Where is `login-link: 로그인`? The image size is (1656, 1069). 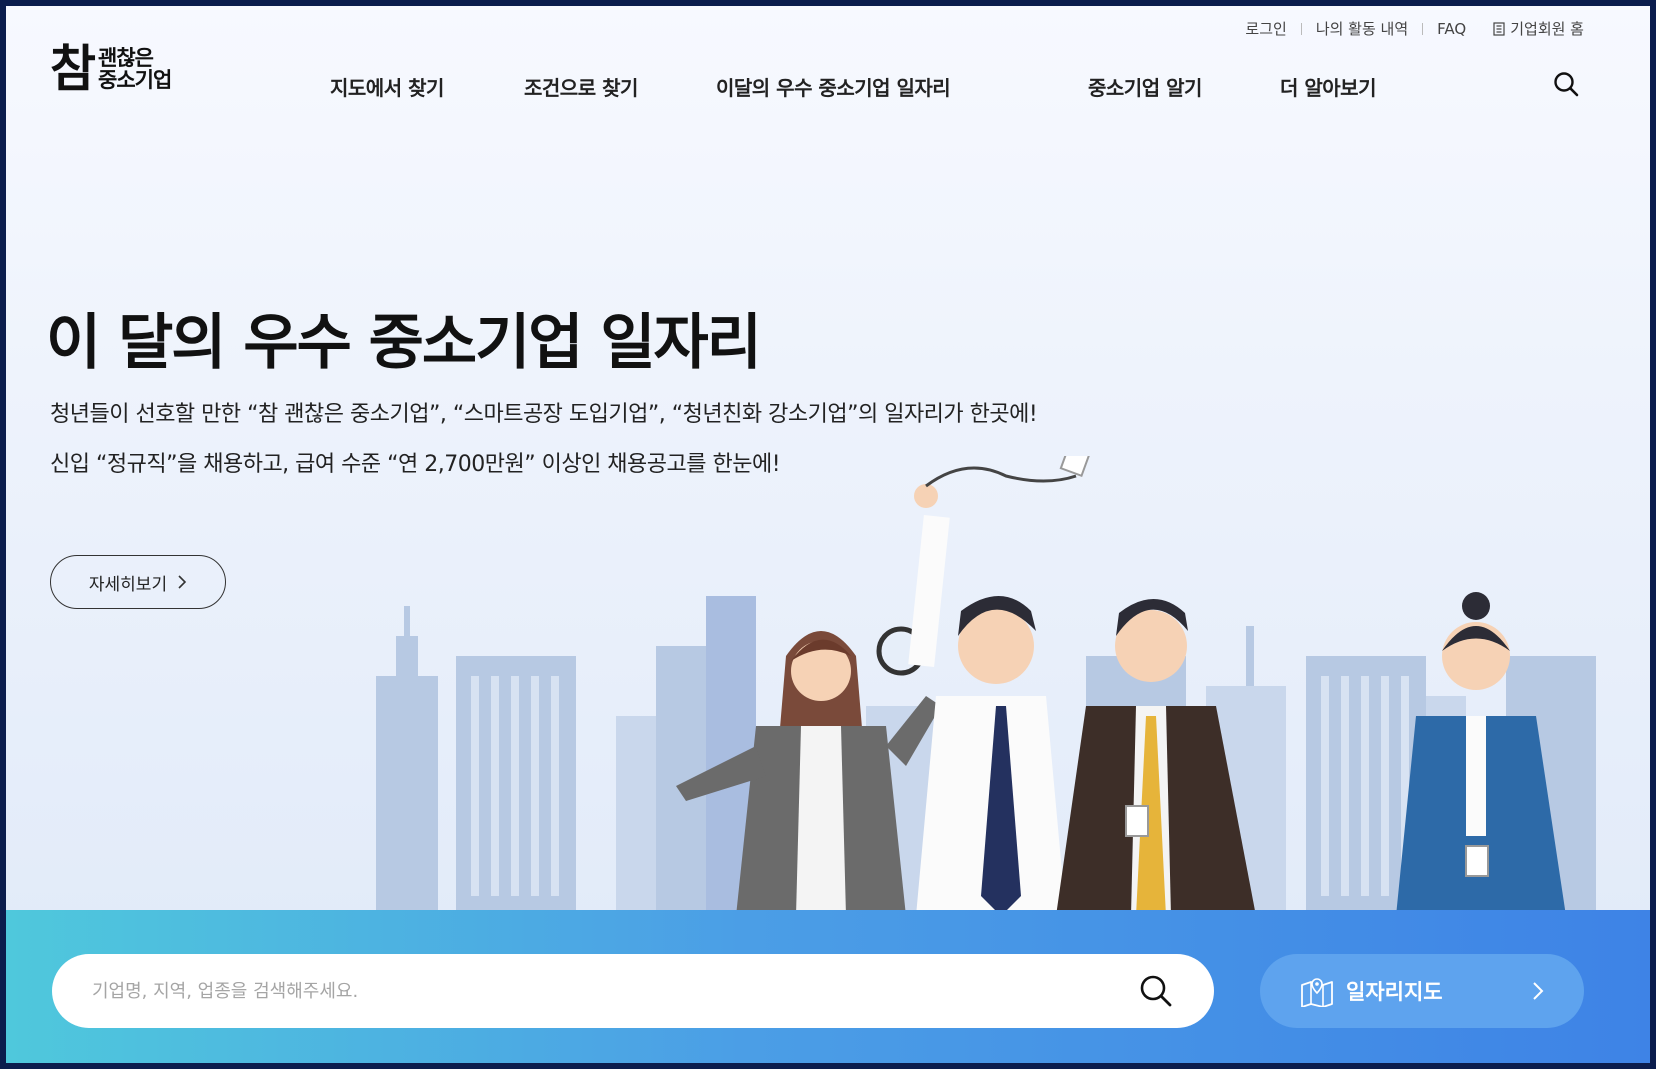
login-link: 로그인 is located at coordinates (1265, 28).